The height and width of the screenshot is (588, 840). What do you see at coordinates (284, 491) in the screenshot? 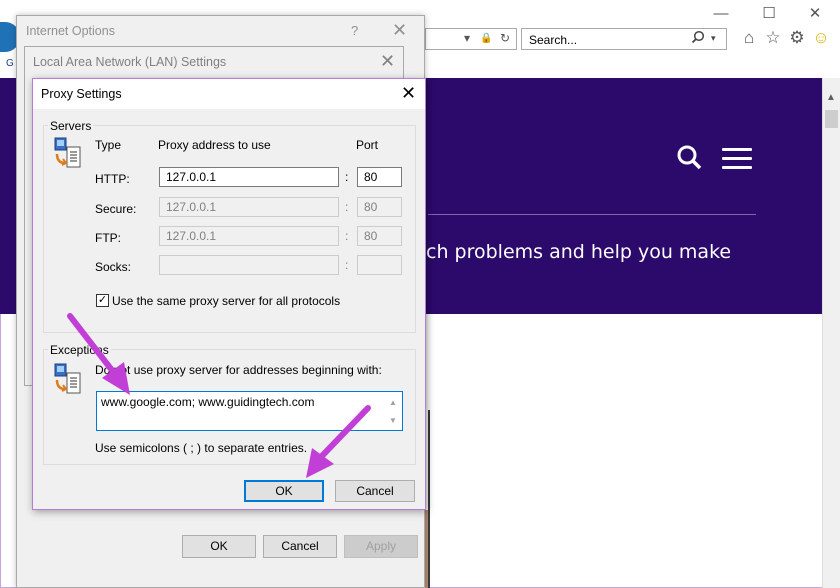
I see `proxy-ok-button: OK` at bounding box center [284, 491].